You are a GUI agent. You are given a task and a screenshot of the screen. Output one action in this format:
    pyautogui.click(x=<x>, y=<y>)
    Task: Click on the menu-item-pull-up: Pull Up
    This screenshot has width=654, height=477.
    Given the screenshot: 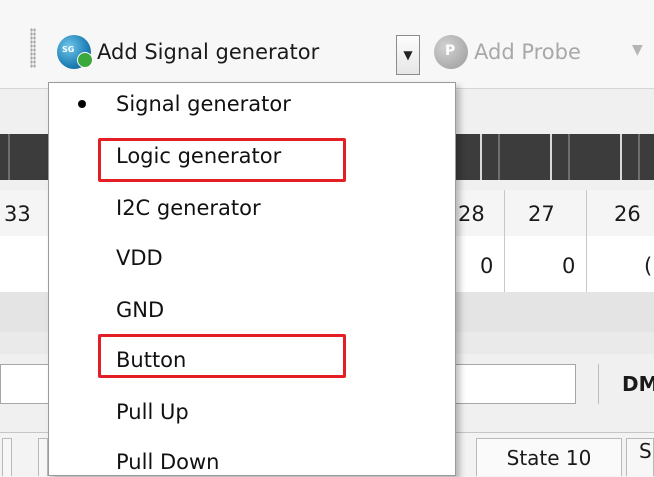 What is the action you would take?
    pyautogui.click(x=152, y=412)
    